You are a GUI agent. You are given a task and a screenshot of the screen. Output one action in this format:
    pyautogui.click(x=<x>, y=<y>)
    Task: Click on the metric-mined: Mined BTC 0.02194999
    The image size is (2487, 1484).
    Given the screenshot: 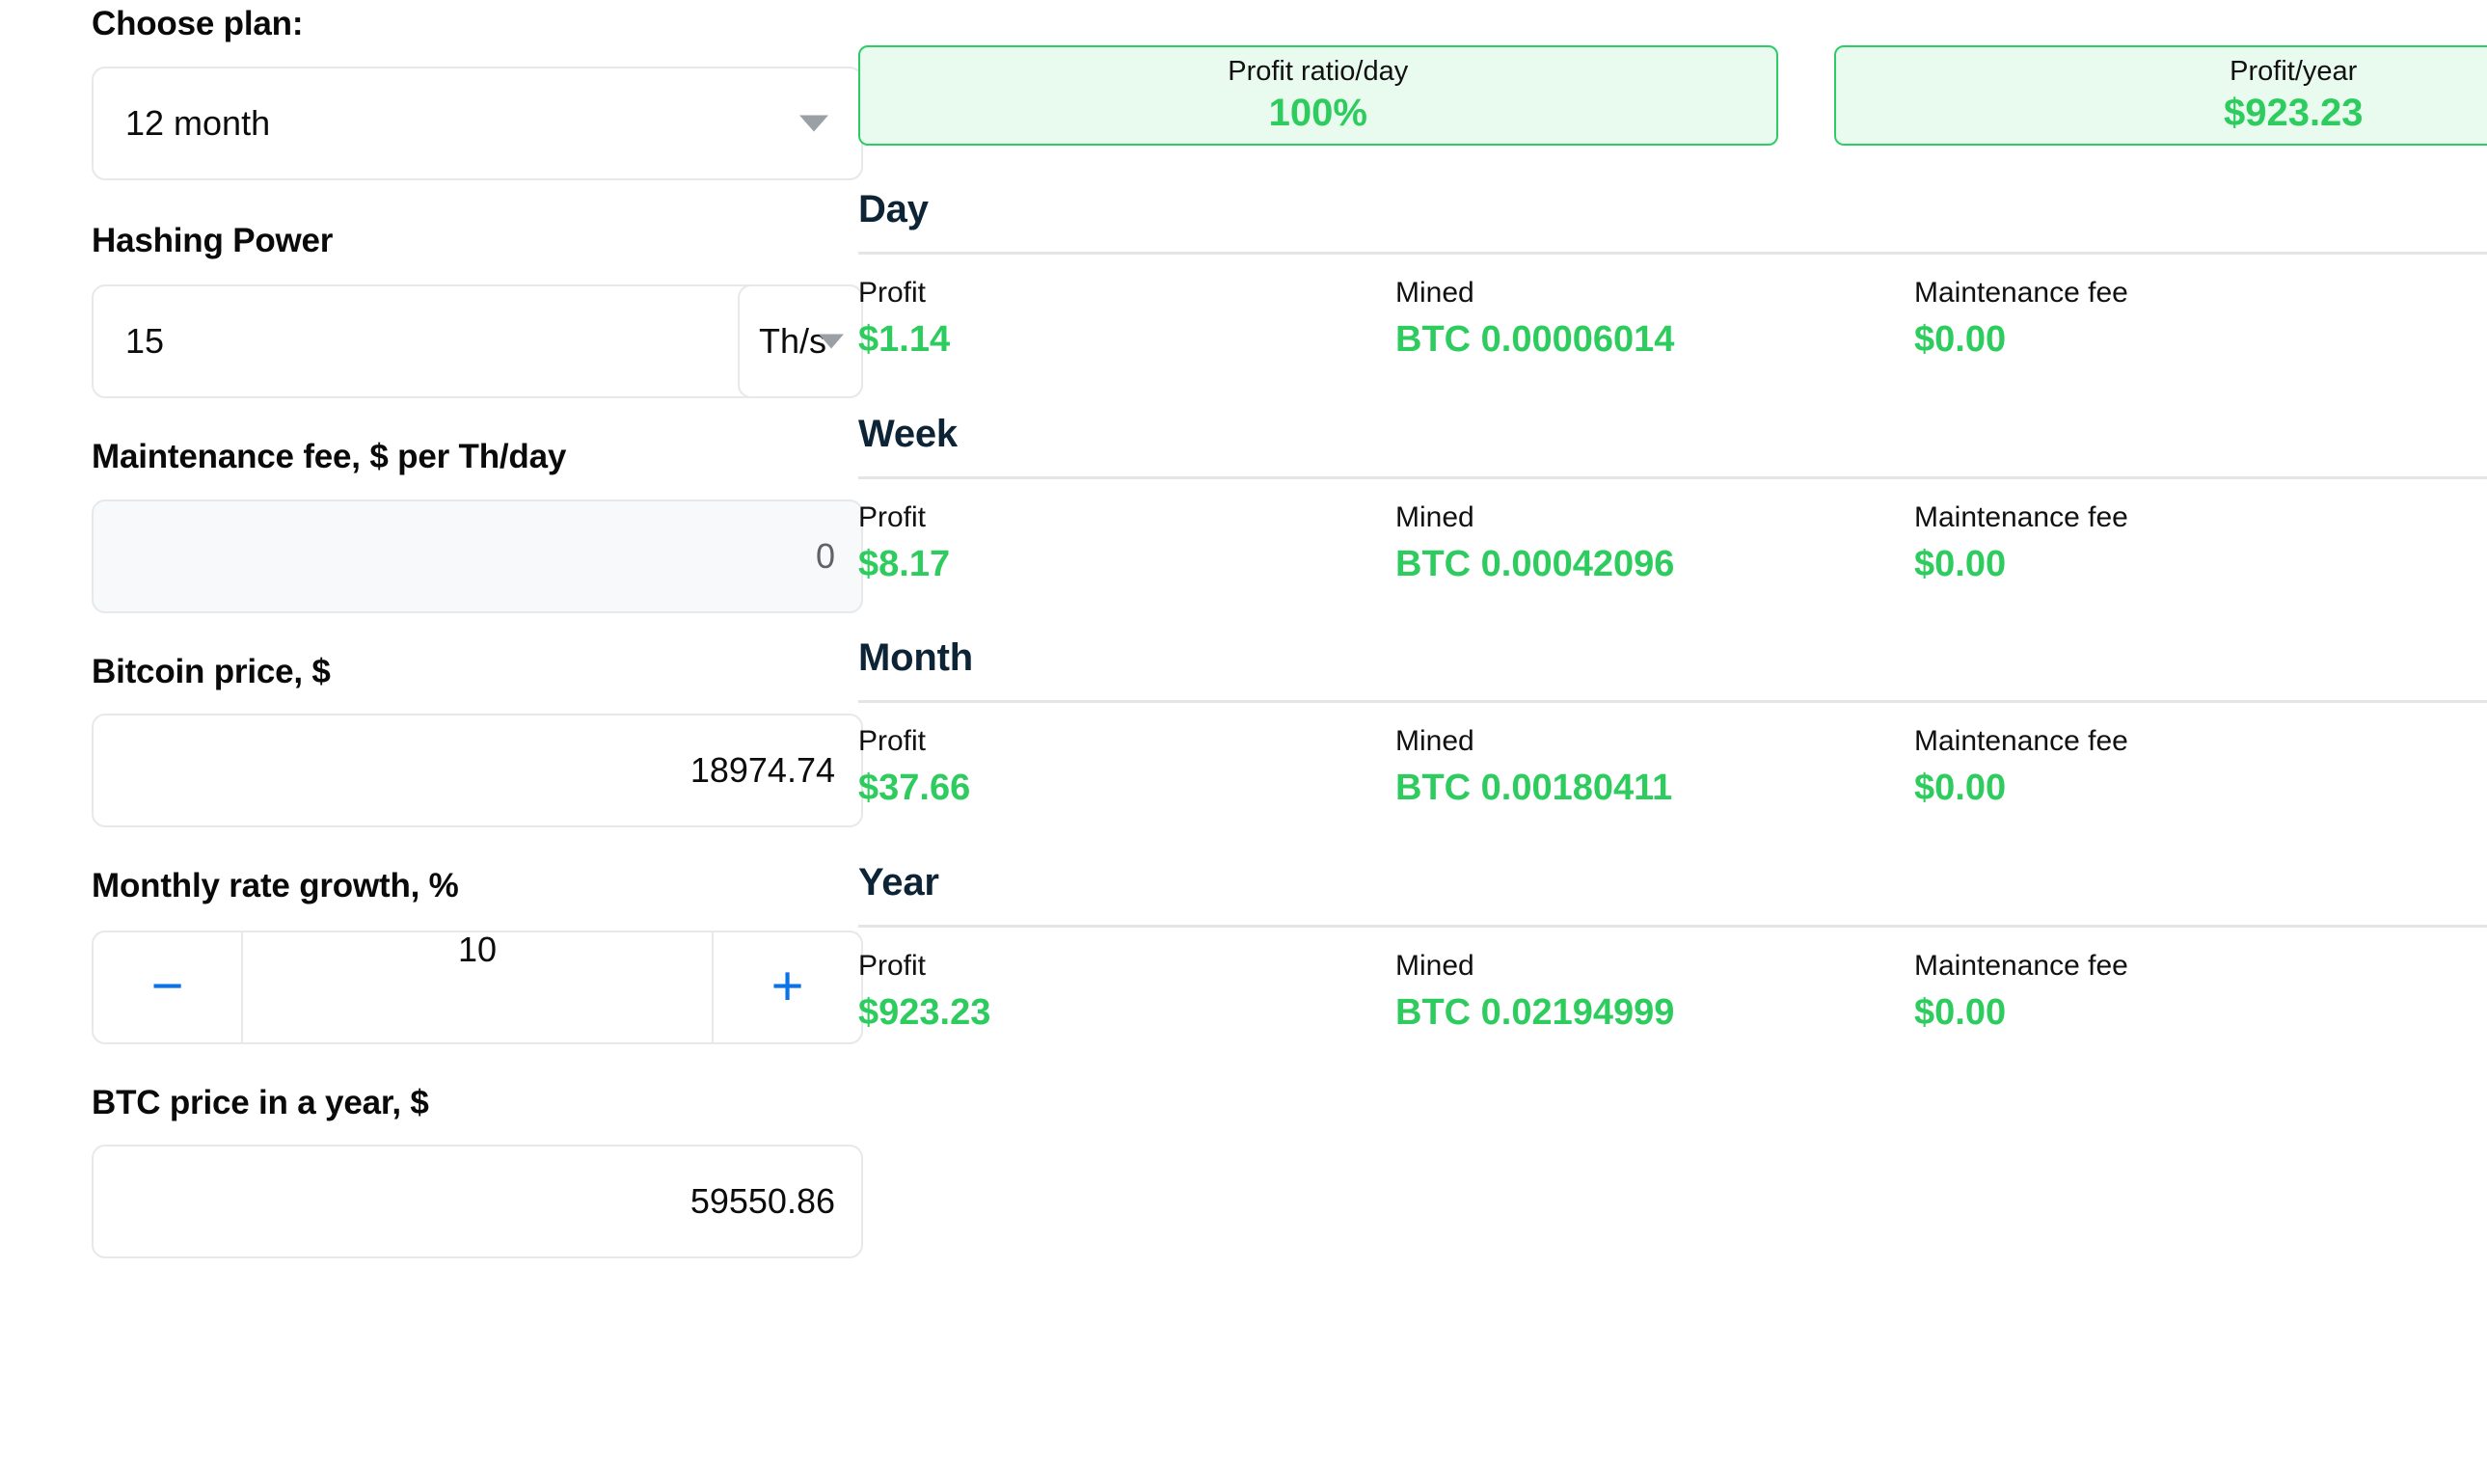 What is the action you would take?
    pyautogui.click(x=1655, y=992)
    